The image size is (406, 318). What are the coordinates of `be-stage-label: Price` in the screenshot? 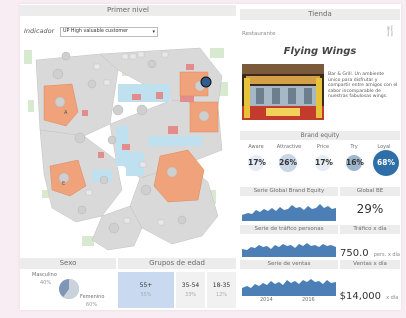 It's located at (323, 147).